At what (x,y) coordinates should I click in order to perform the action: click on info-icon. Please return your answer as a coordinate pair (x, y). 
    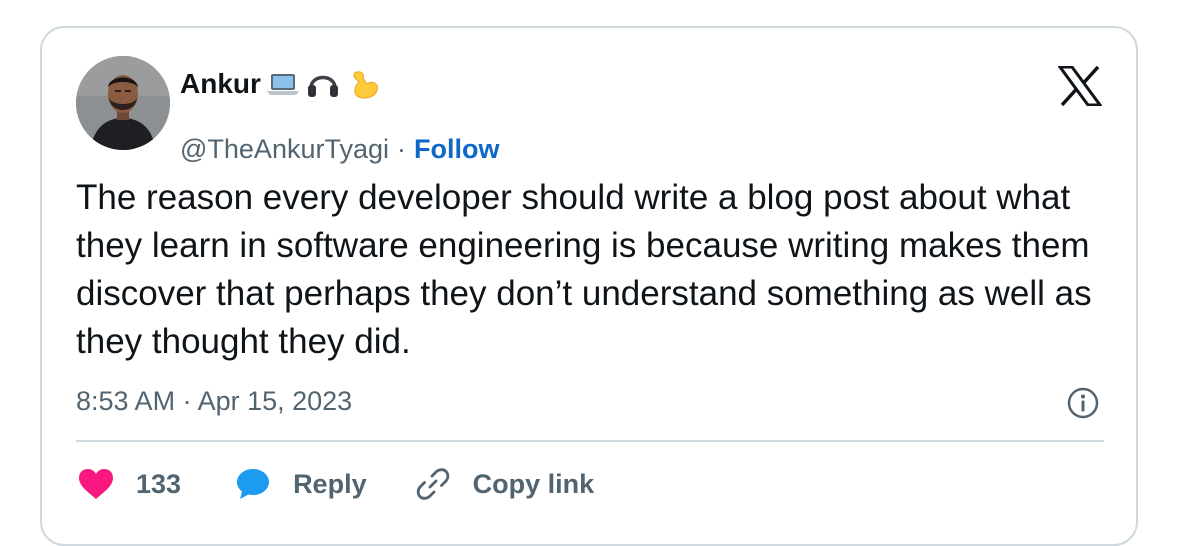
    Looking at the image, I should click on (1083, 403).